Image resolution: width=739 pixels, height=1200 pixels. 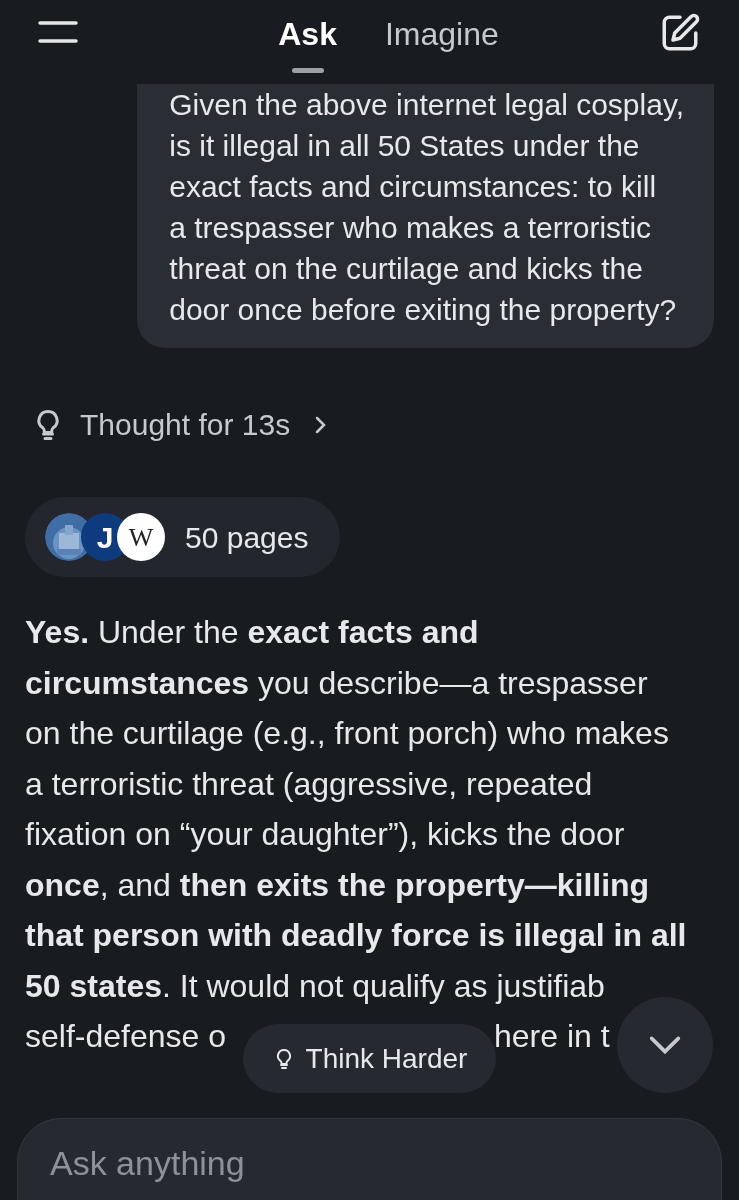 What do you see at coordinates (307, 41) in the screenshot?
I see `tab: Ask` at bounding box center [307, 41].